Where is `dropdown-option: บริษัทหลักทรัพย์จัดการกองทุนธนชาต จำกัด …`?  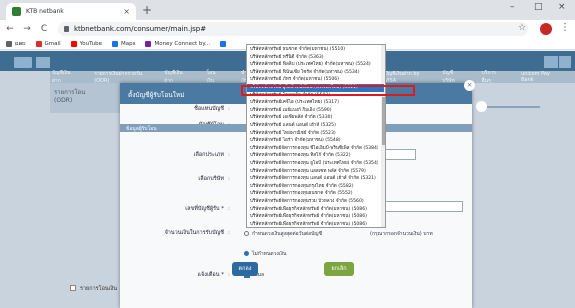
dropdown-option: บริษัทหลักทรัพย์จัดการกองทุนธนชาต จำกัด … is located at coordinates (314, 194).